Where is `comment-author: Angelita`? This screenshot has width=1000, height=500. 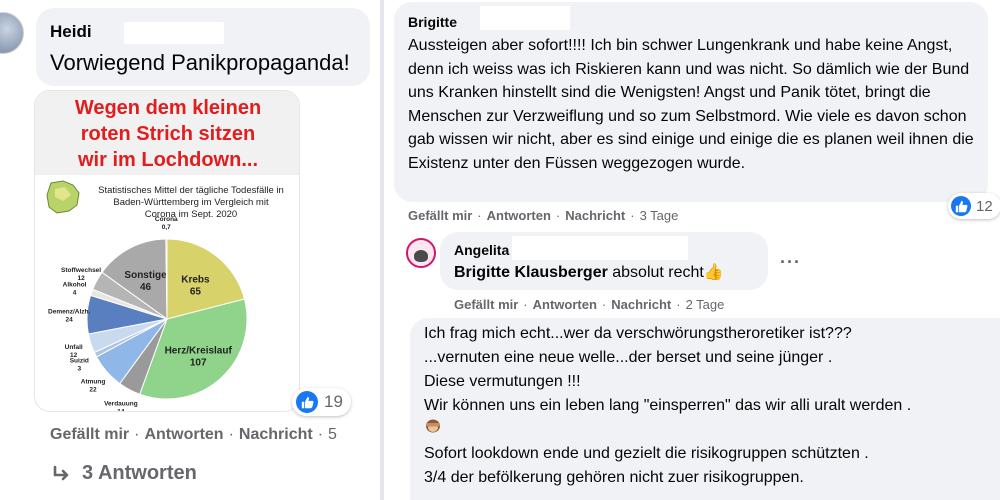 comment-author: Angelita is located at coordinates (481, 250).